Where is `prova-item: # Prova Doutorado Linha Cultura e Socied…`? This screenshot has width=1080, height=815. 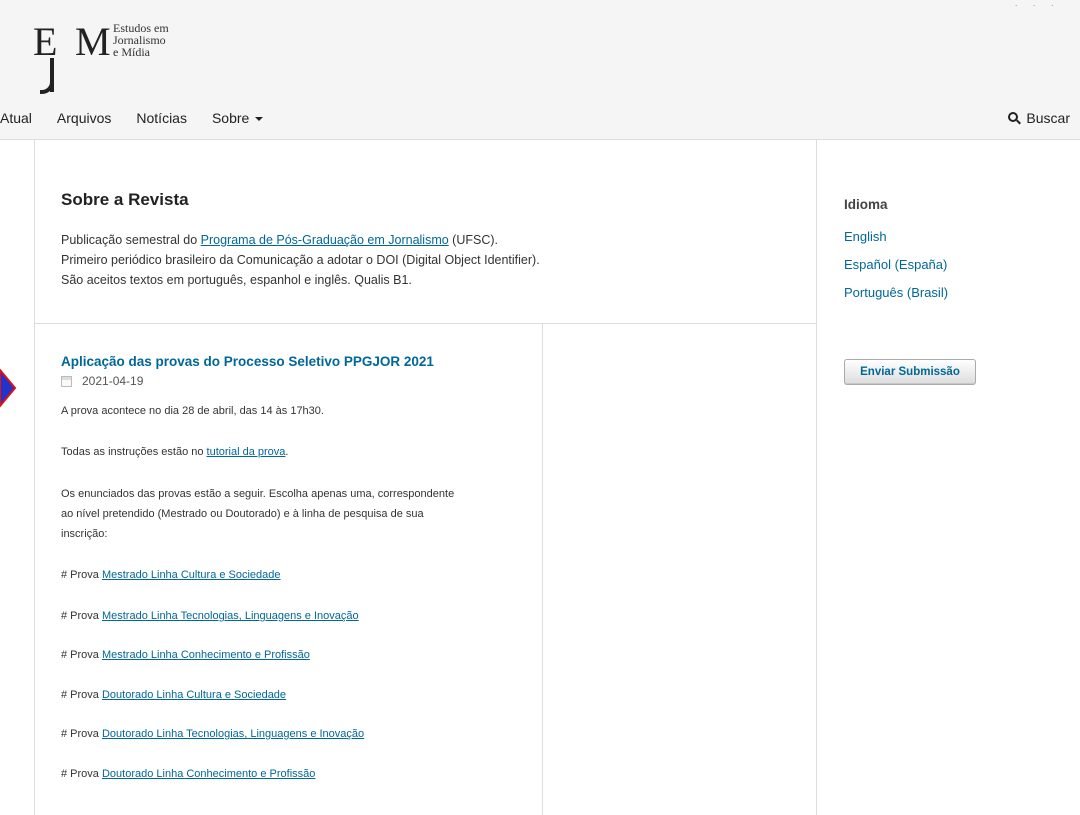
prova-item: # Prova Doutorado Linha Cultura e Socied… is located at coordinates (174, 695).